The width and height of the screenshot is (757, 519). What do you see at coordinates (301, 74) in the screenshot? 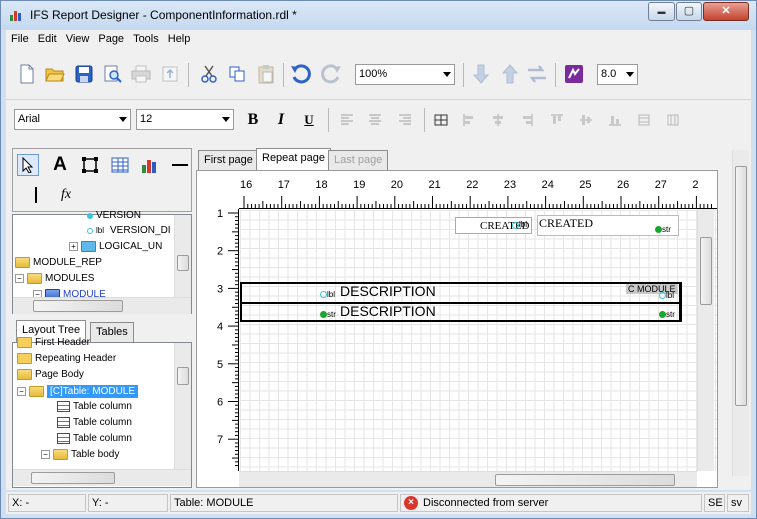
I see `undo-icon` at bounding box center [301, 74].